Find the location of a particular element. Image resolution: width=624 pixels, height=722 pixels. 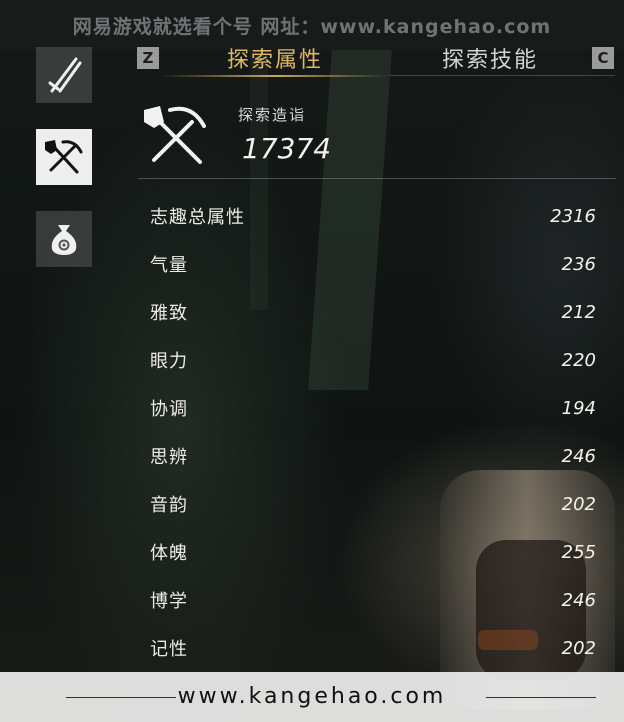

attribute-row: 体魄 255 is located at coordinates (373, 552).